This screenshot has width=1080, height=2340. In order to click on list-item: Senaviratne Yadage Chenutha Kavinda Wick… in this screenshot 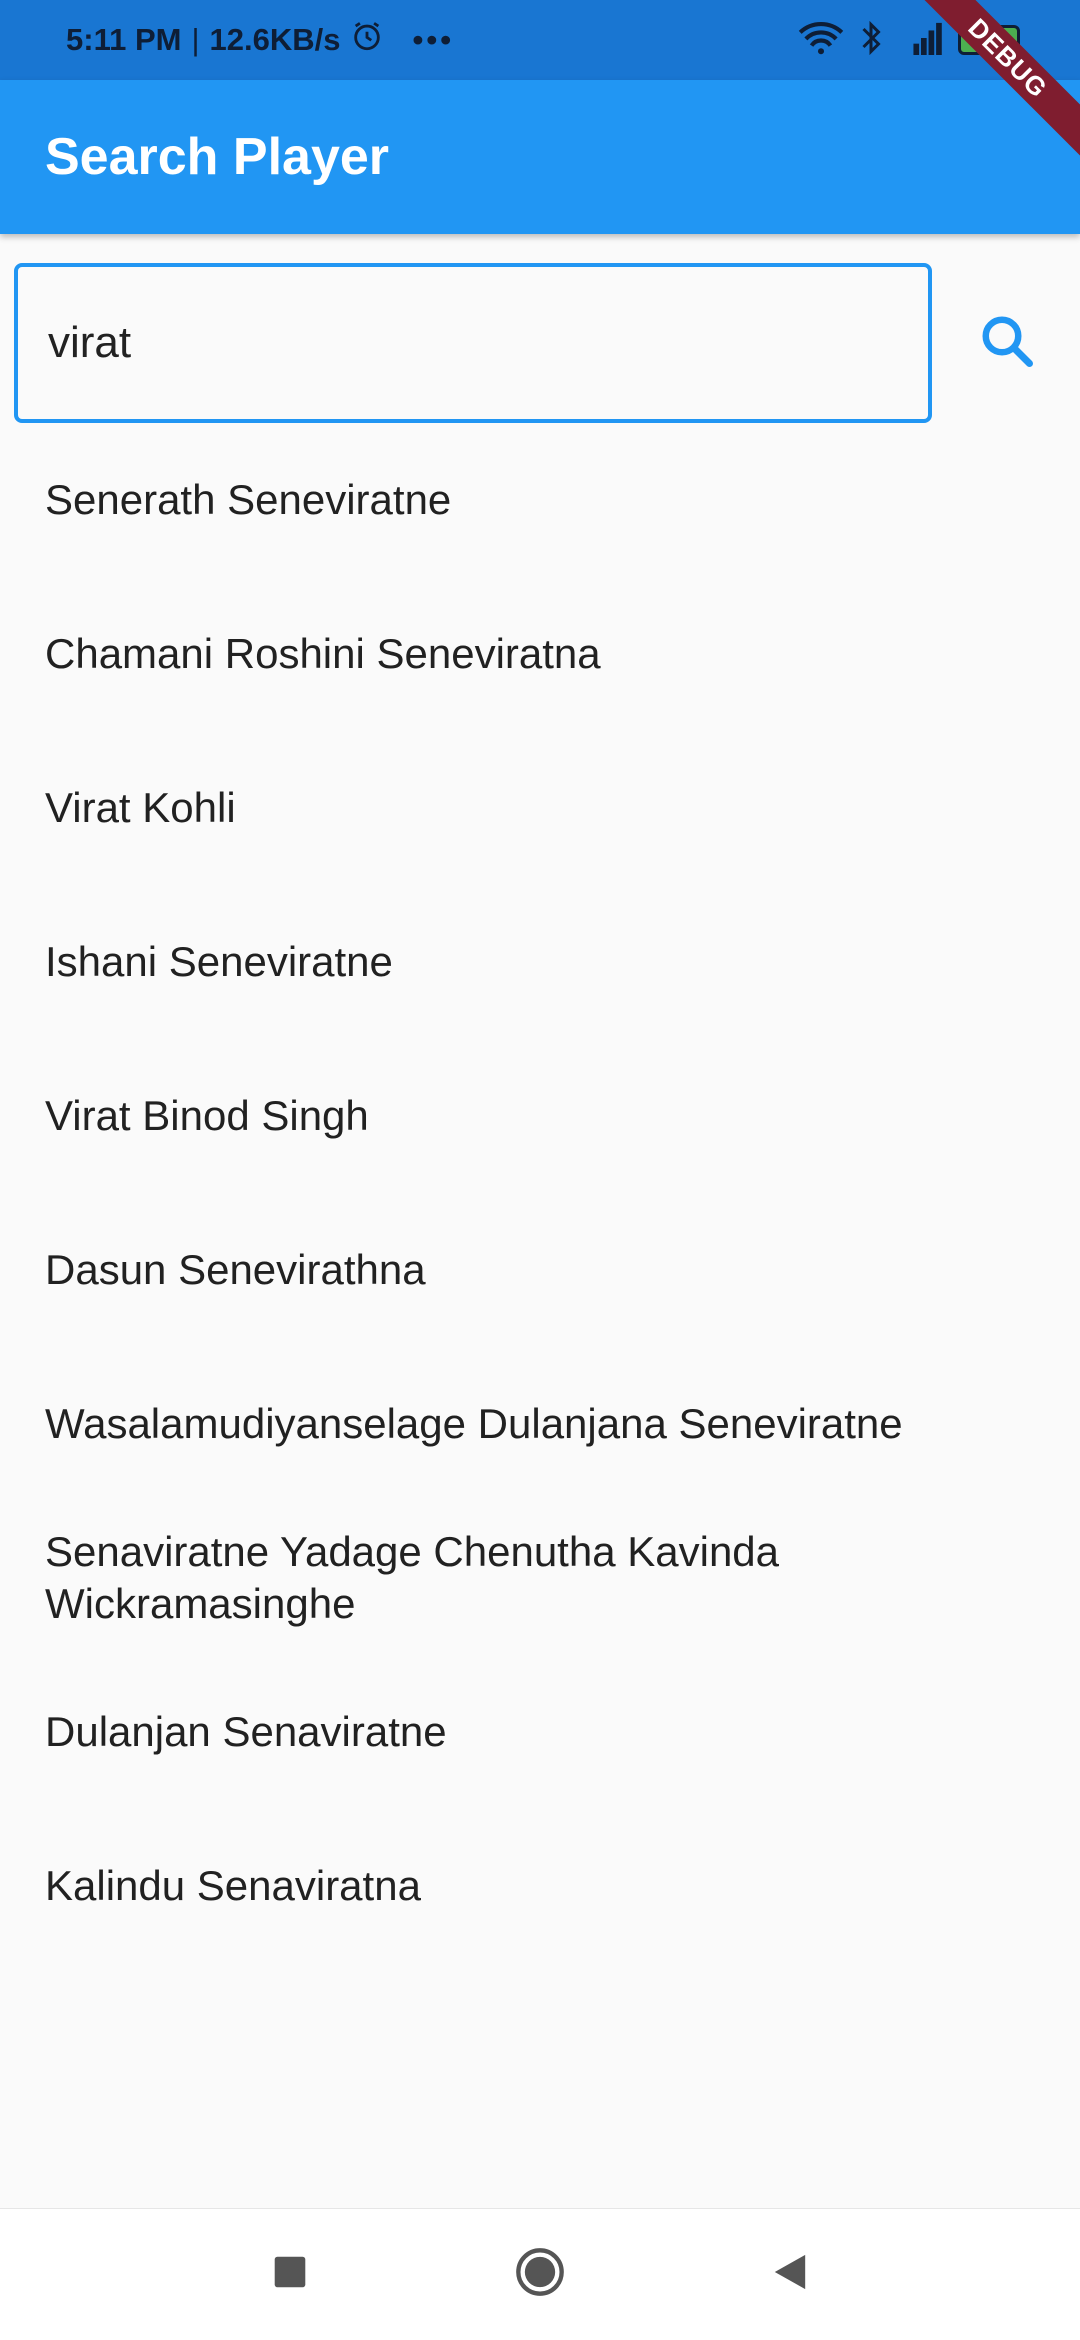, I will do `click(430, 1578)`.